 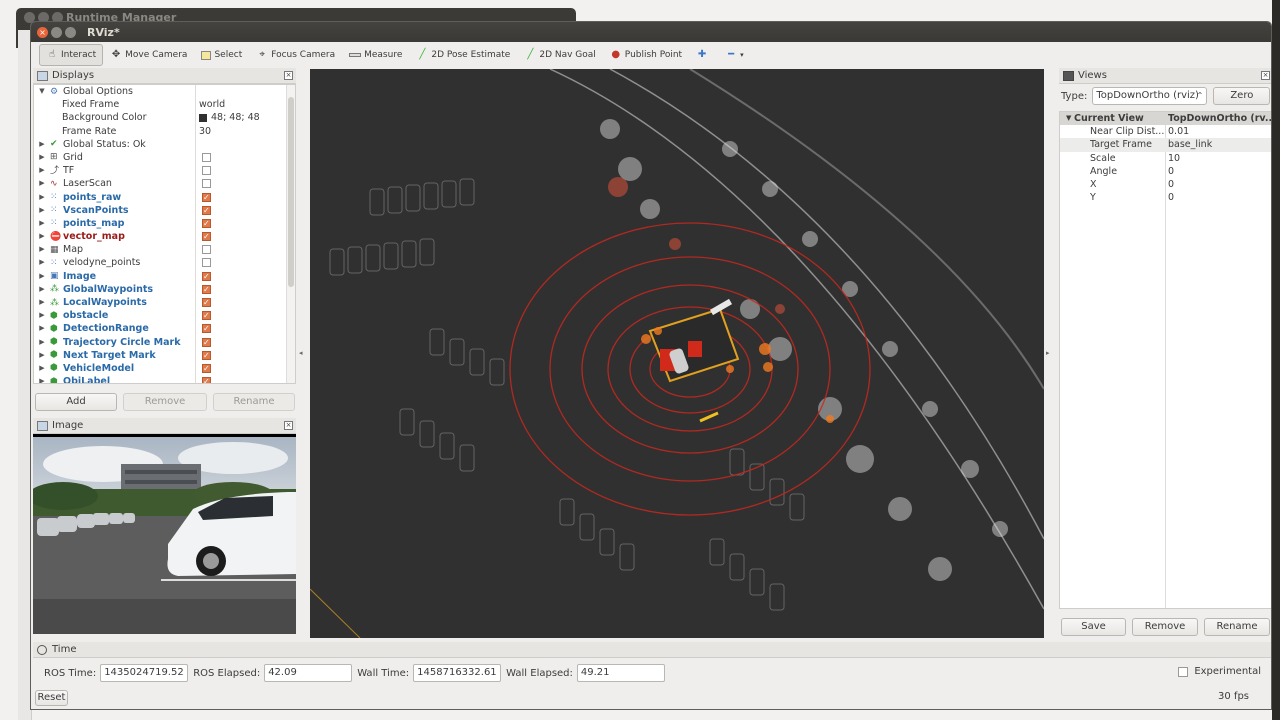 I want to click on display-item: ▶ ⬢ DetectionRange, so click(x=164, y=329).